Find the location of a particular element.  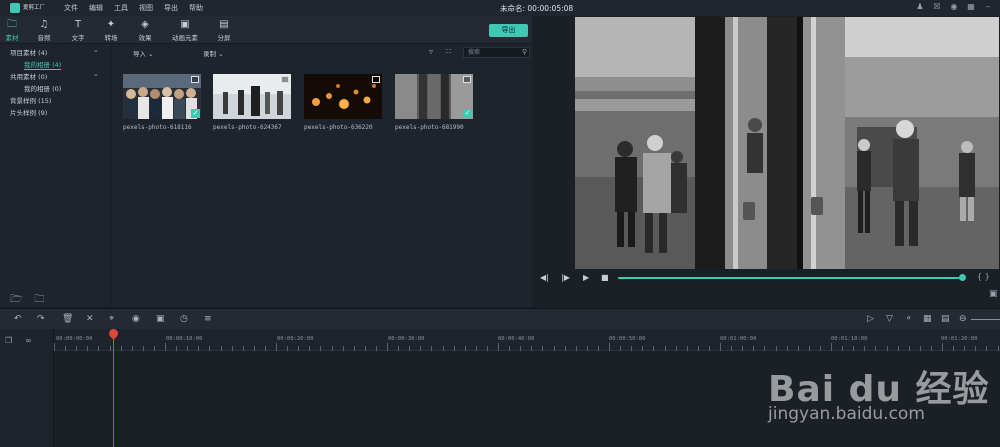

grid-view-icon: ∷ is located at coordinates (448, 51).